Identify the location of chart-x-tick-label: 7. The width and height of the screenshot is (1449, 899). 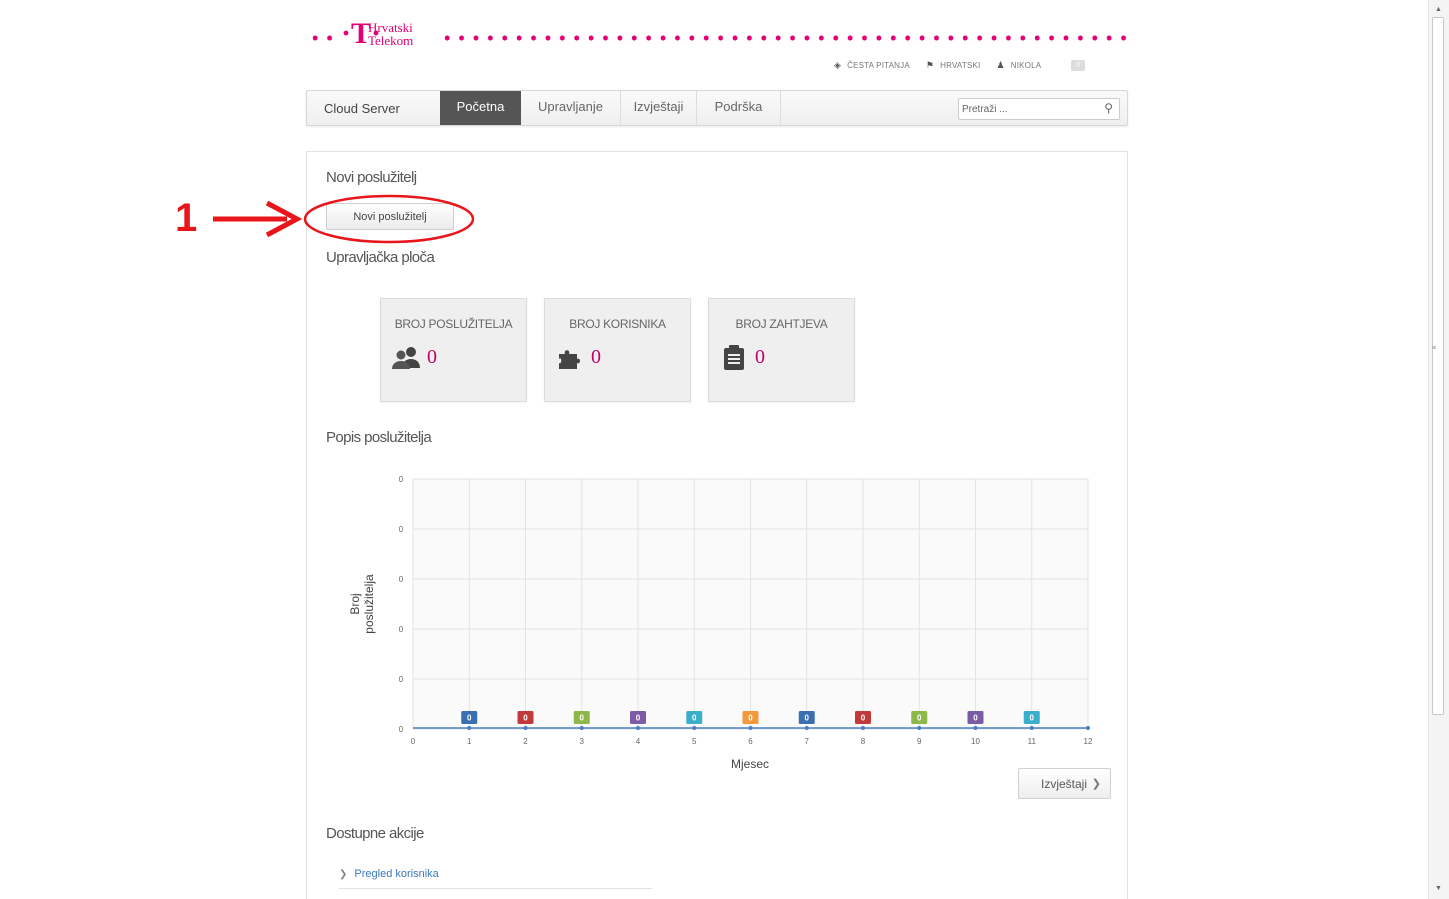
(807, 741).